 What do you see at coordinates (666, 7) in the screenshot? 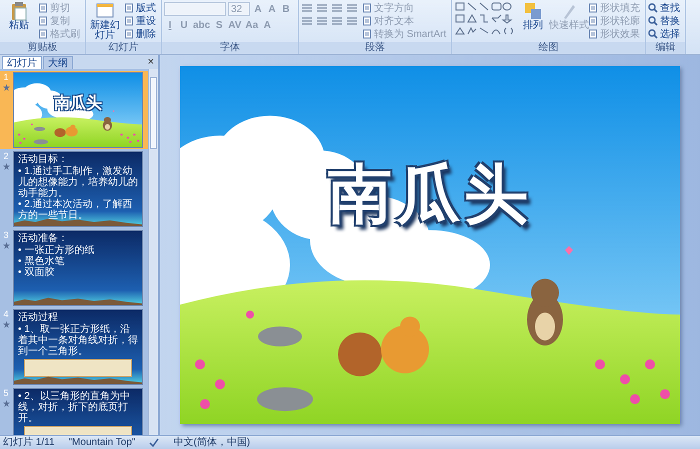
I see `ribbon-button: 查找` at bounding box center [666, 7].